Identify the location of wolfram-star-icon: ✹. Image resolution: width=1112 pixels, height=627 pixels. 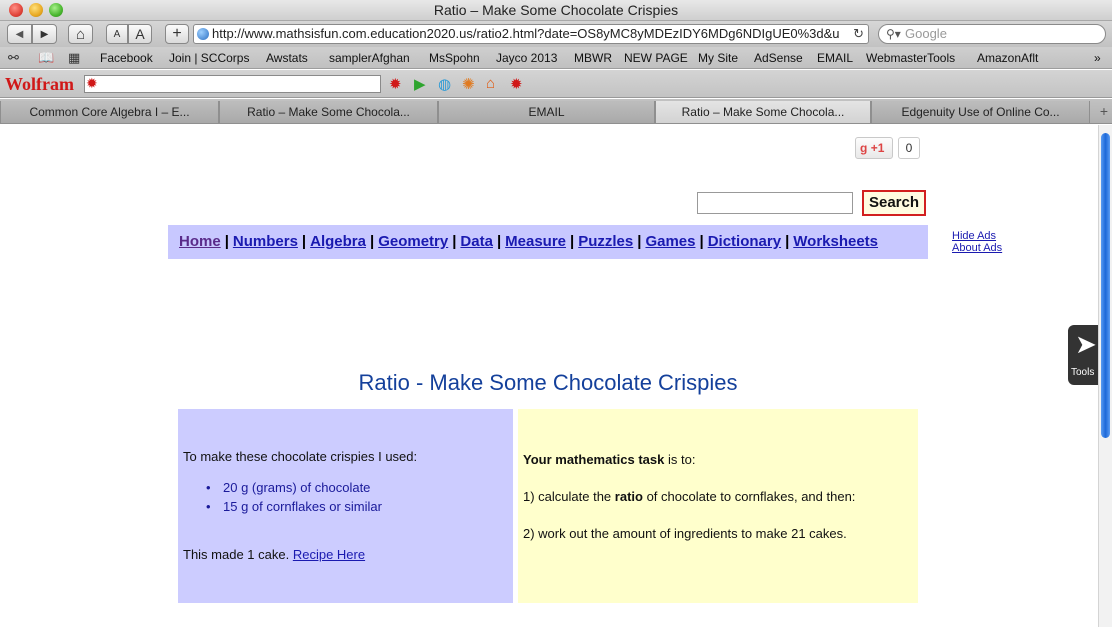
(92, 83).